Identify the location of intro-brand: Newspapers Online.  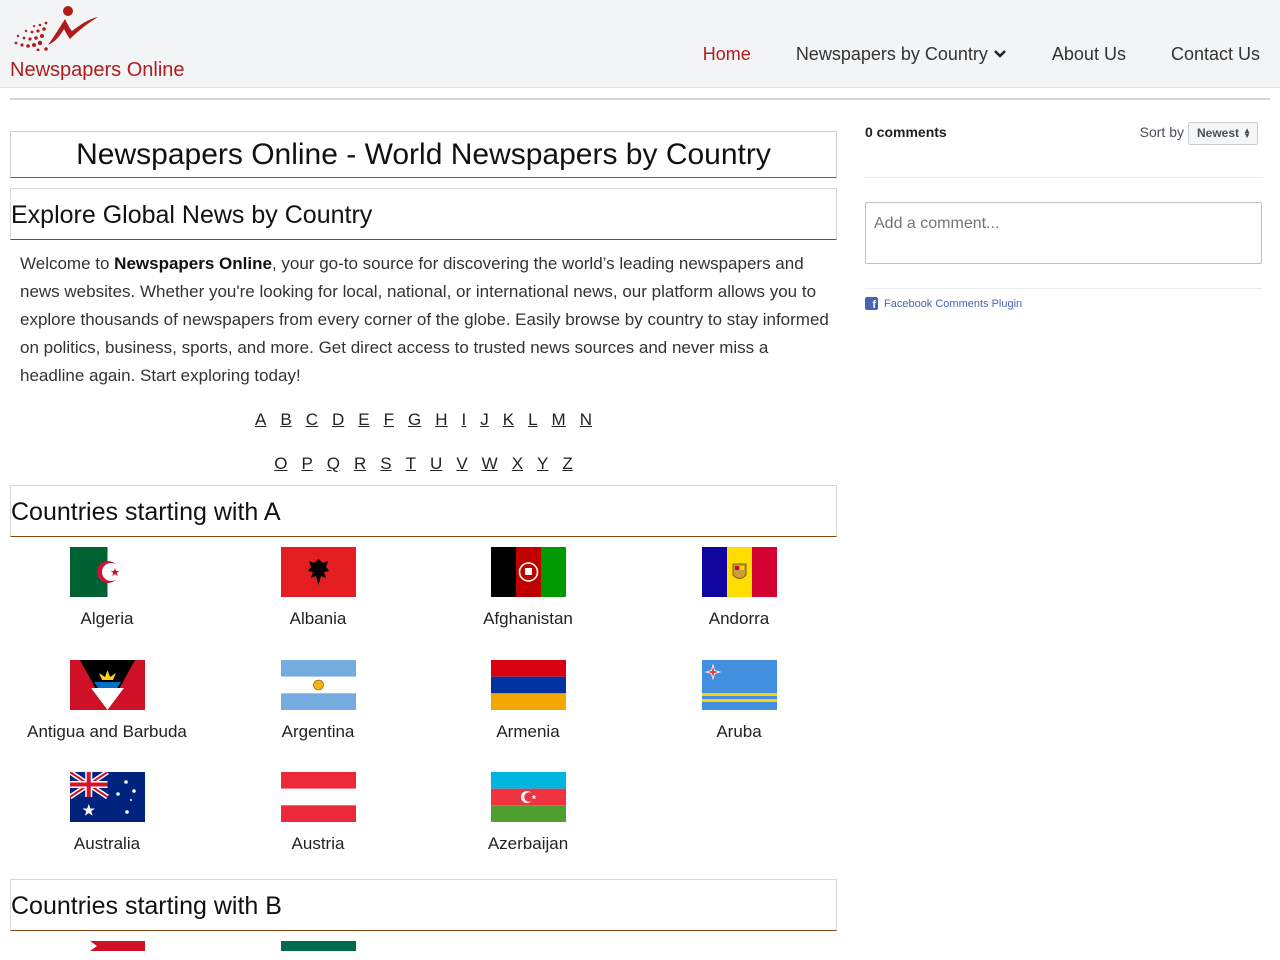
(193, 263).